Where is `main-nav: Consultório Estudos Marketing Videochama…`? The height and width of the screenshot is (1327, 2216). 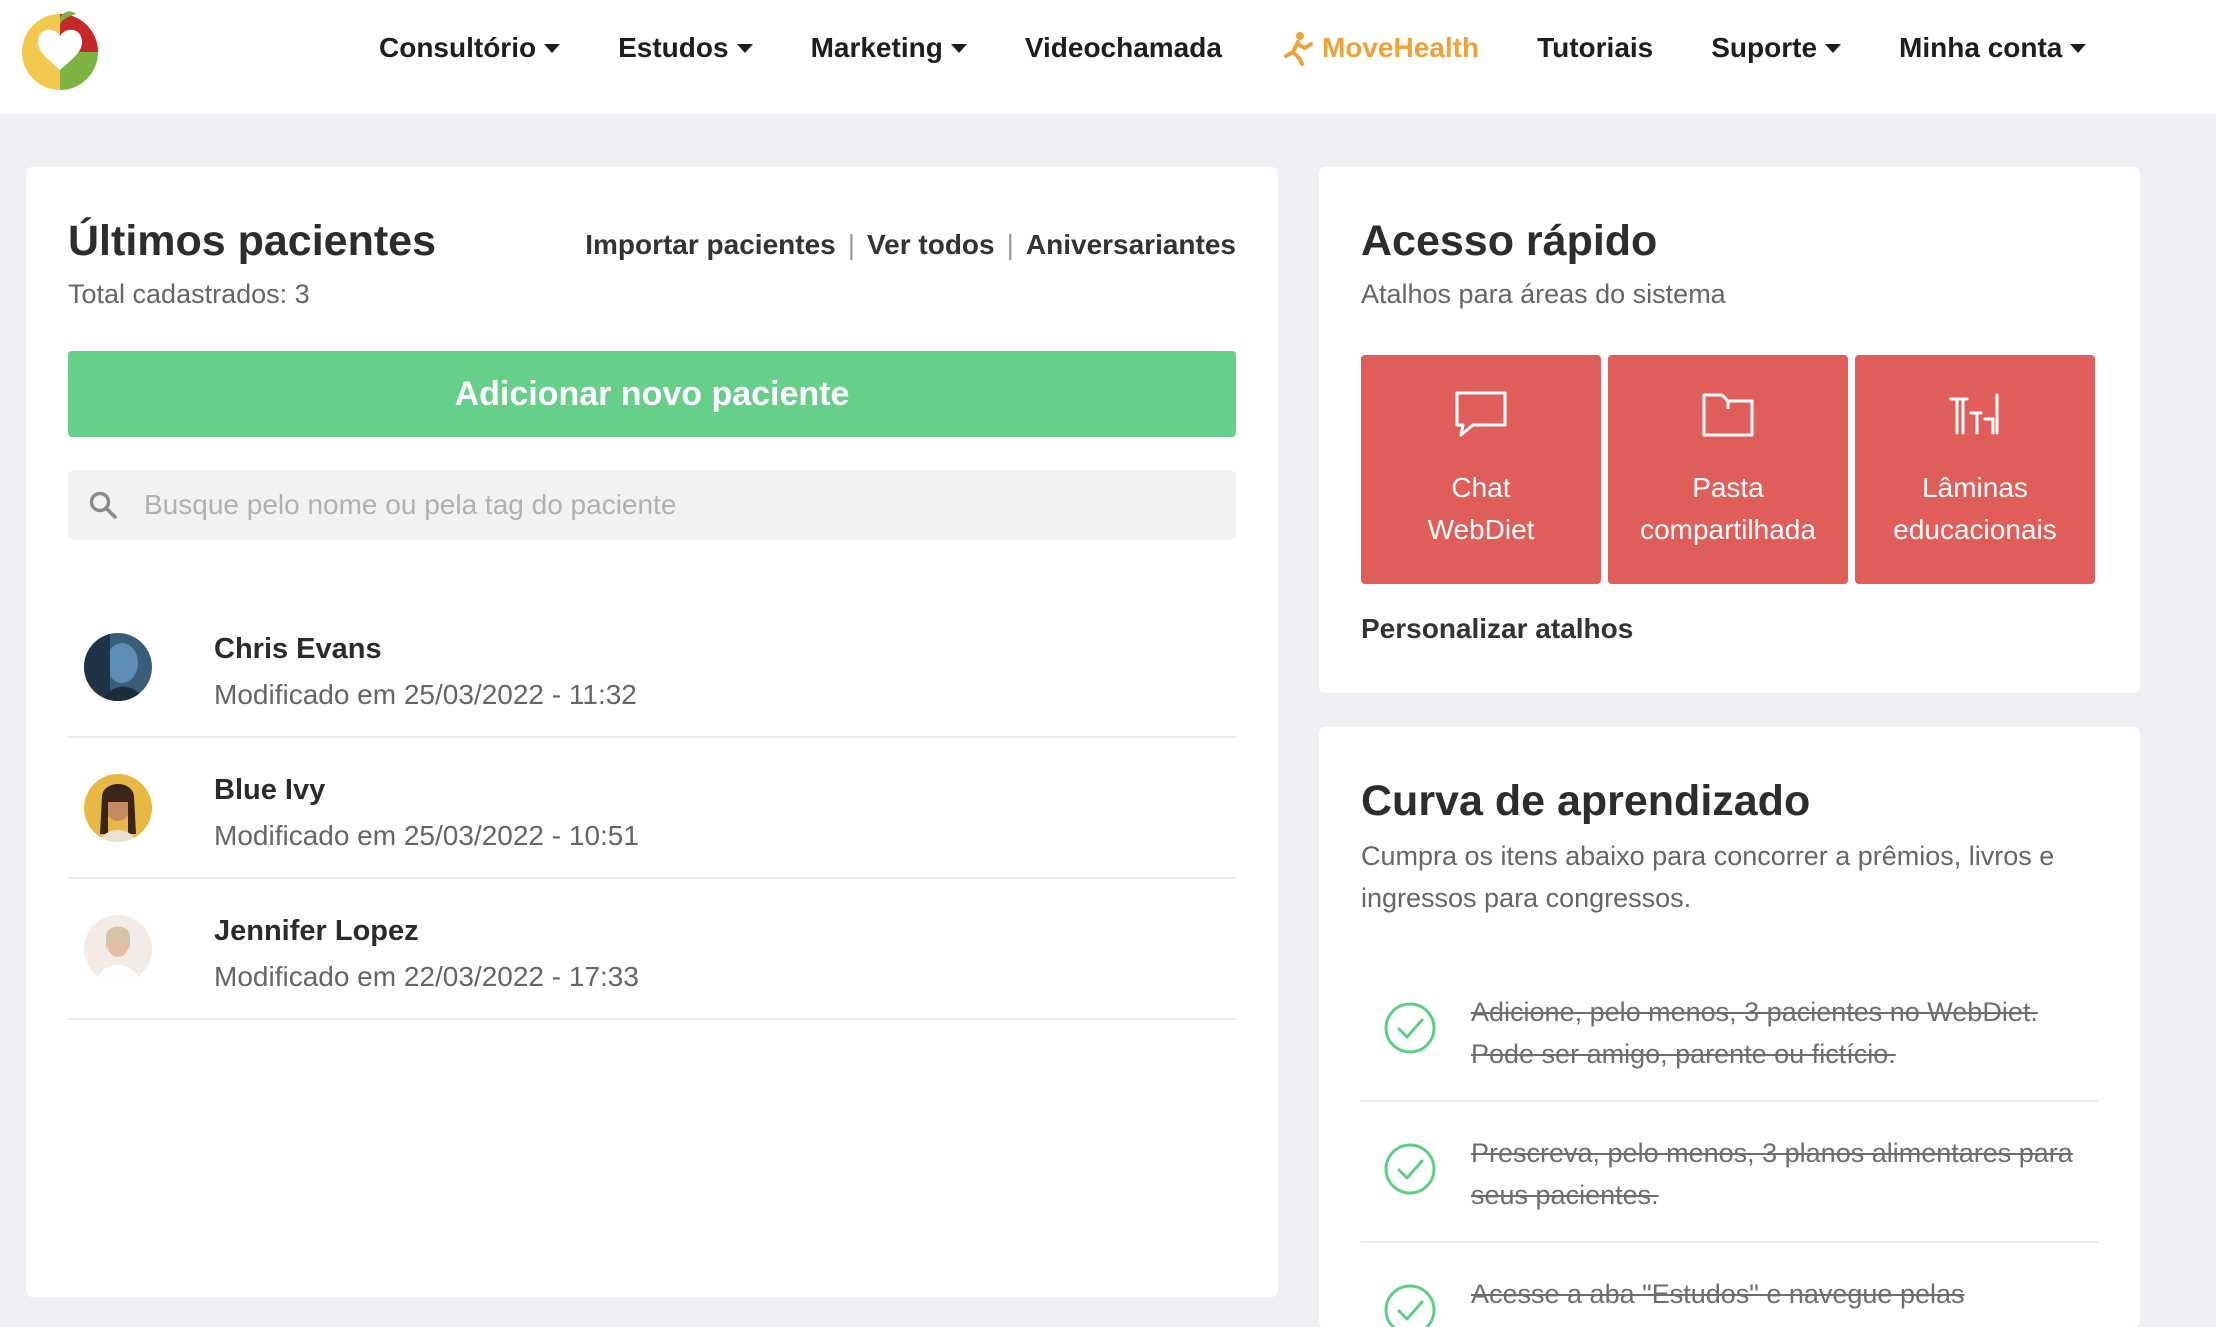
main-nav: Consultório Estudos Marketing Videochama… is located at coordinates (1233, 48).